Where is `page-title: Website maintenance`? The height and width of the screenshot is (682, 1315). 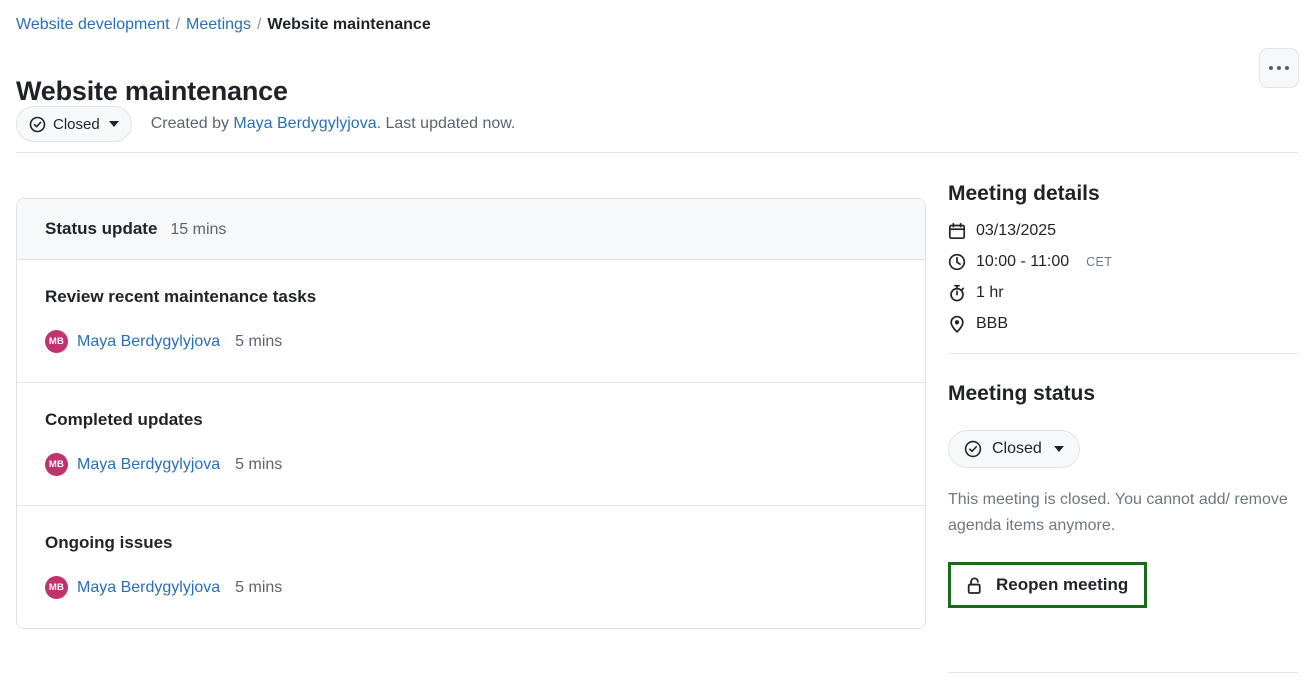
page-title: Website maintenance is located at coordinates (152, 91).